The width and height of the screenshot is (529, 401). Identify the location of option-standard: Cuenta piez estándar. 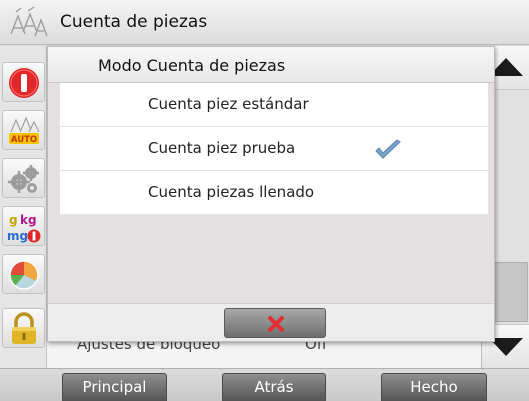
(274, 105).